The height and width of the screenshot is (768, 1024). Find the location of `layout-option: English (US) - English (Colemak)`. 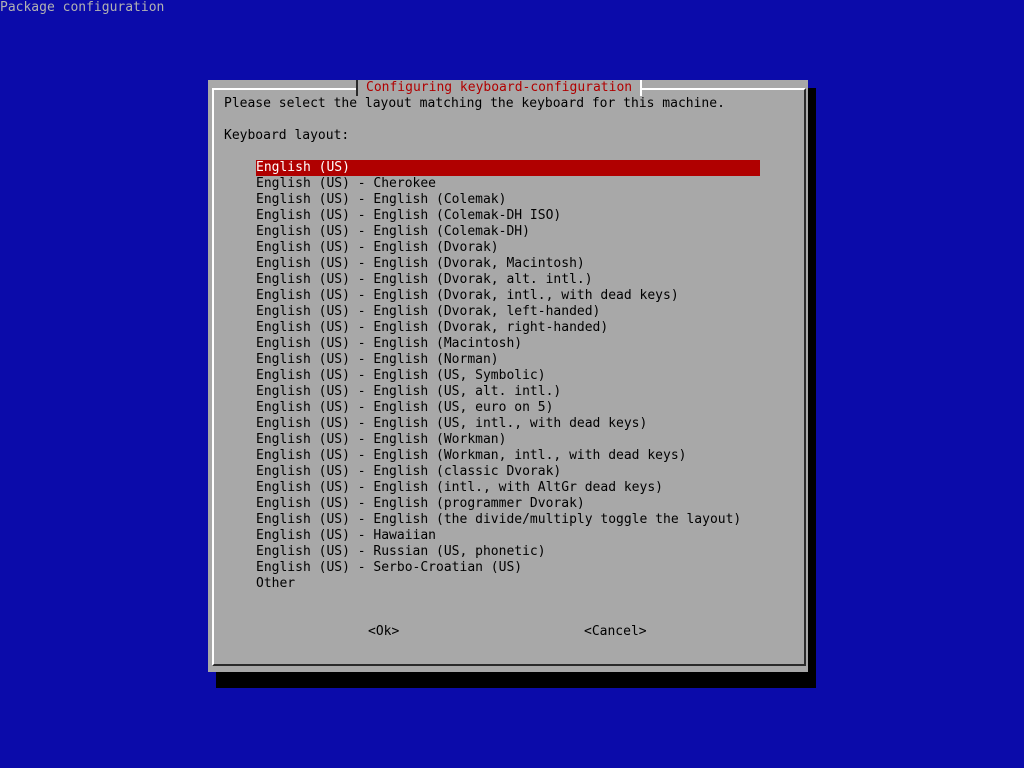

layout-option: English (US) - English (Colemak) is located at coordinates (508, 200).